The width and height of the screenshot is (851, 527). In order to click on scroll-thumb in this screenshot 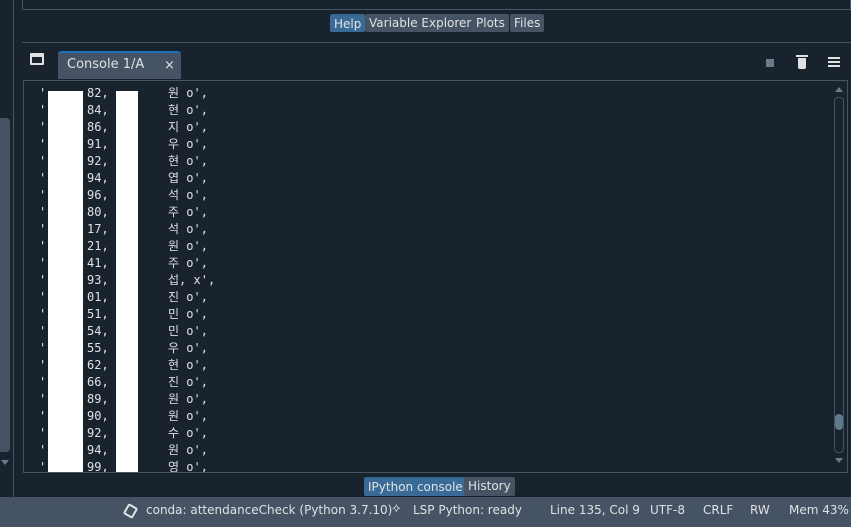, I will do `click(839, 422)`.